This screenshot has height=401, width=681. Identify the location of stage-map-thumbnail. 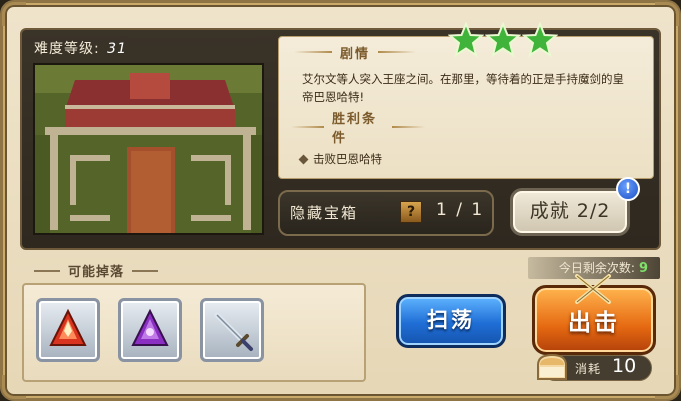
(148, 149).